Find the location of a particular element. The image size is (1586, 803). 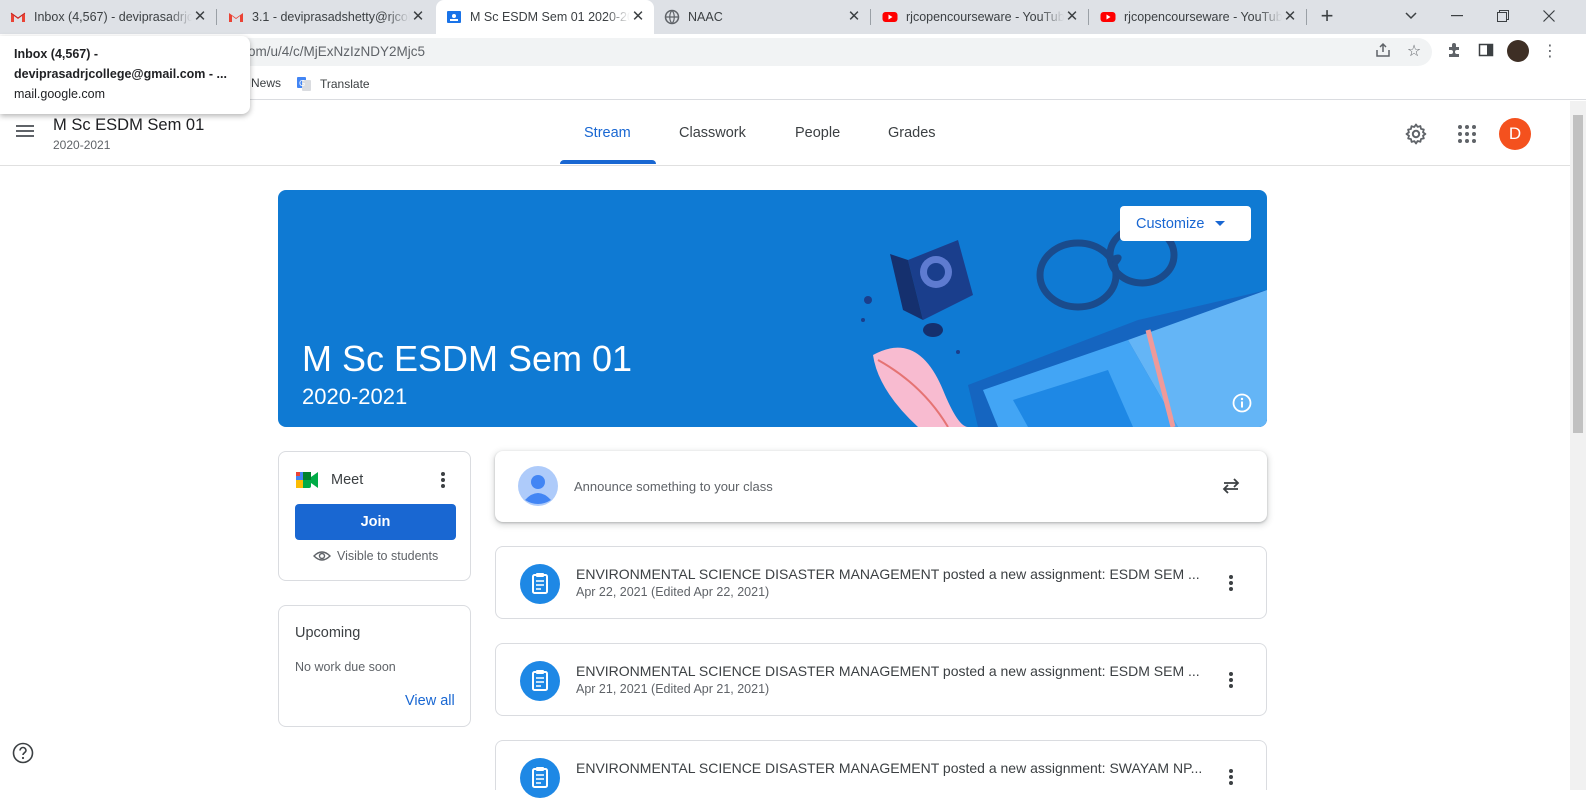

bookmark-label: News is located at coordinates (266, 83).